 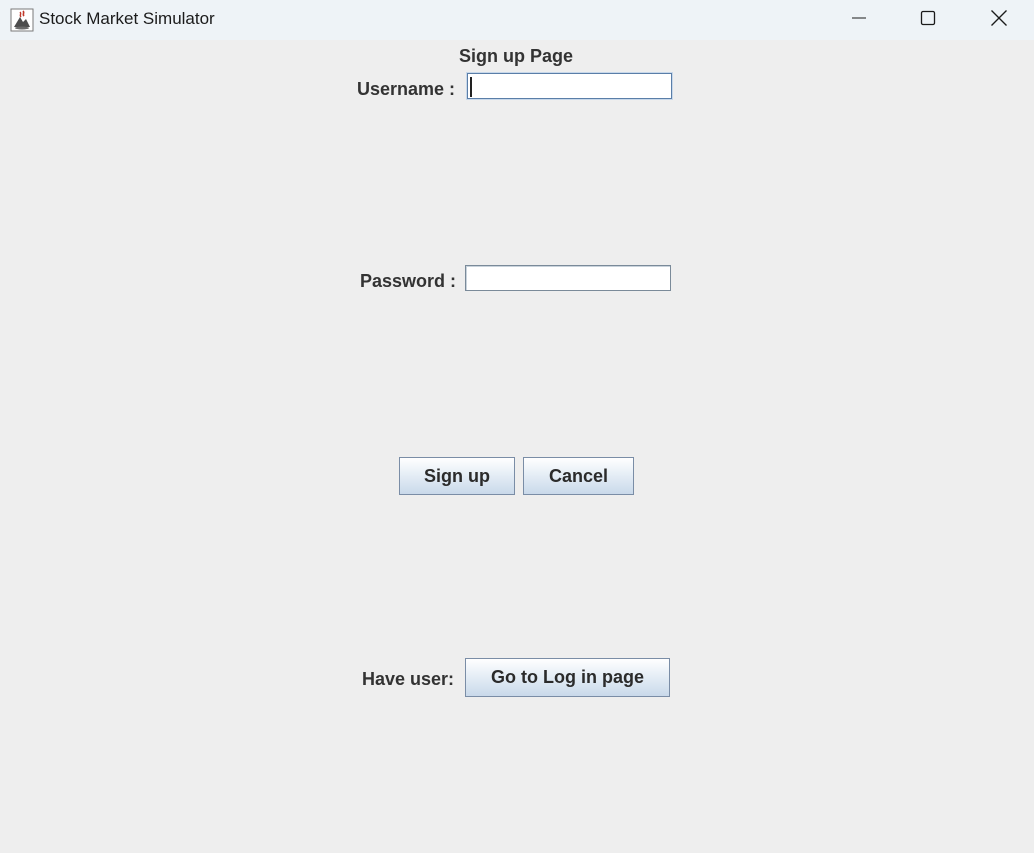 I want to click on maximize-button, so click(x=928, y=20).